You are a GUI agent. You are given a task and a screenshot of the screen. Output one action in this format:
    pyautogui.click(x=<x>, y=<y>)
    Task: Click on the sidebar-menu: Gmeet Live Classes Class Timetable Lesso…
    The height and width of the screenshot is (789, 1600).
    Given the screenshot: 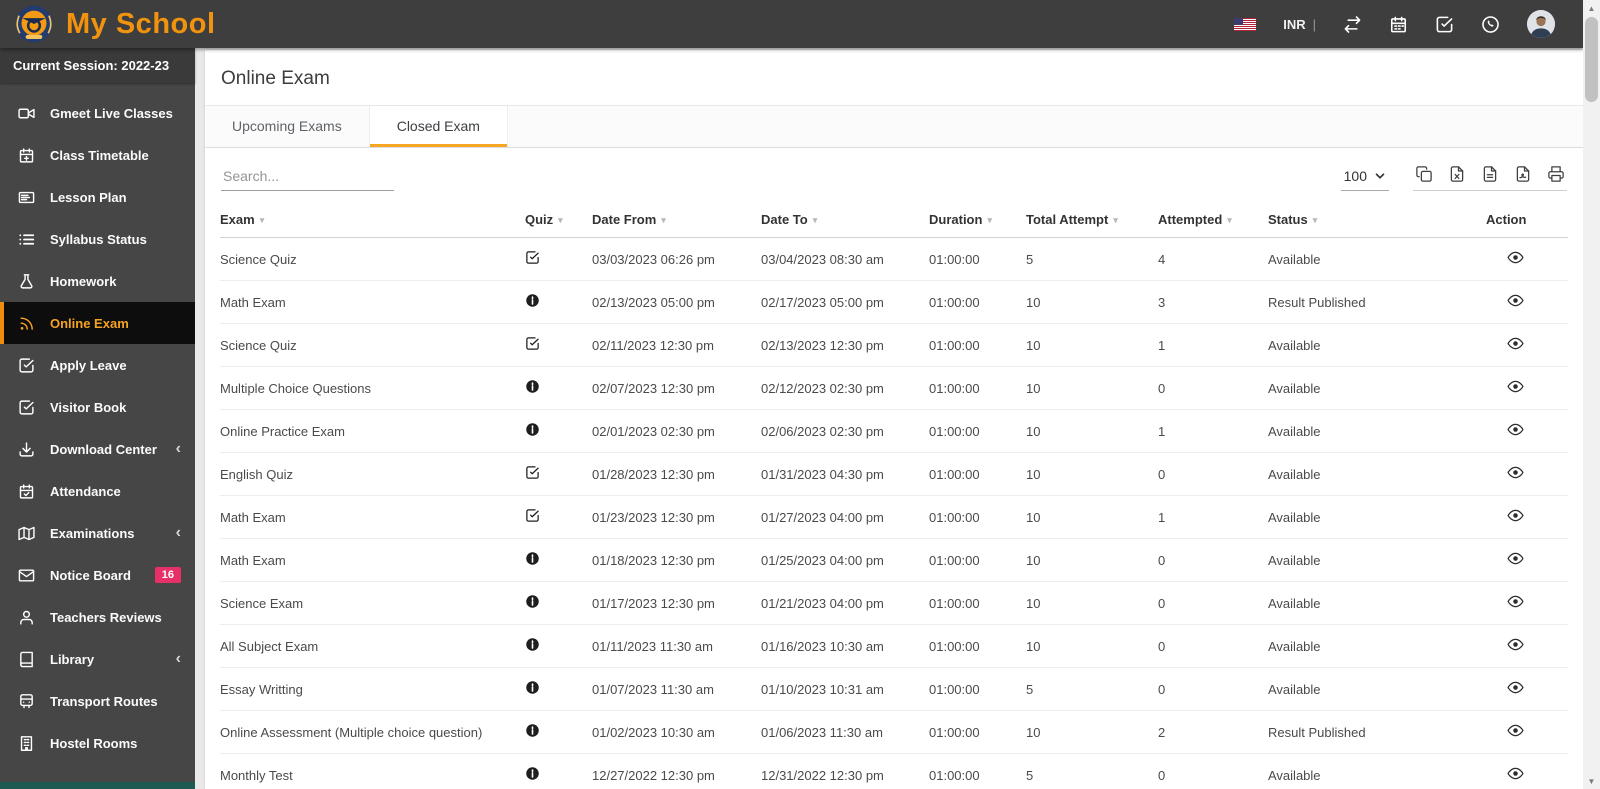 What is the action you would take?
    pyautogui.click(x=97, y=423)
    